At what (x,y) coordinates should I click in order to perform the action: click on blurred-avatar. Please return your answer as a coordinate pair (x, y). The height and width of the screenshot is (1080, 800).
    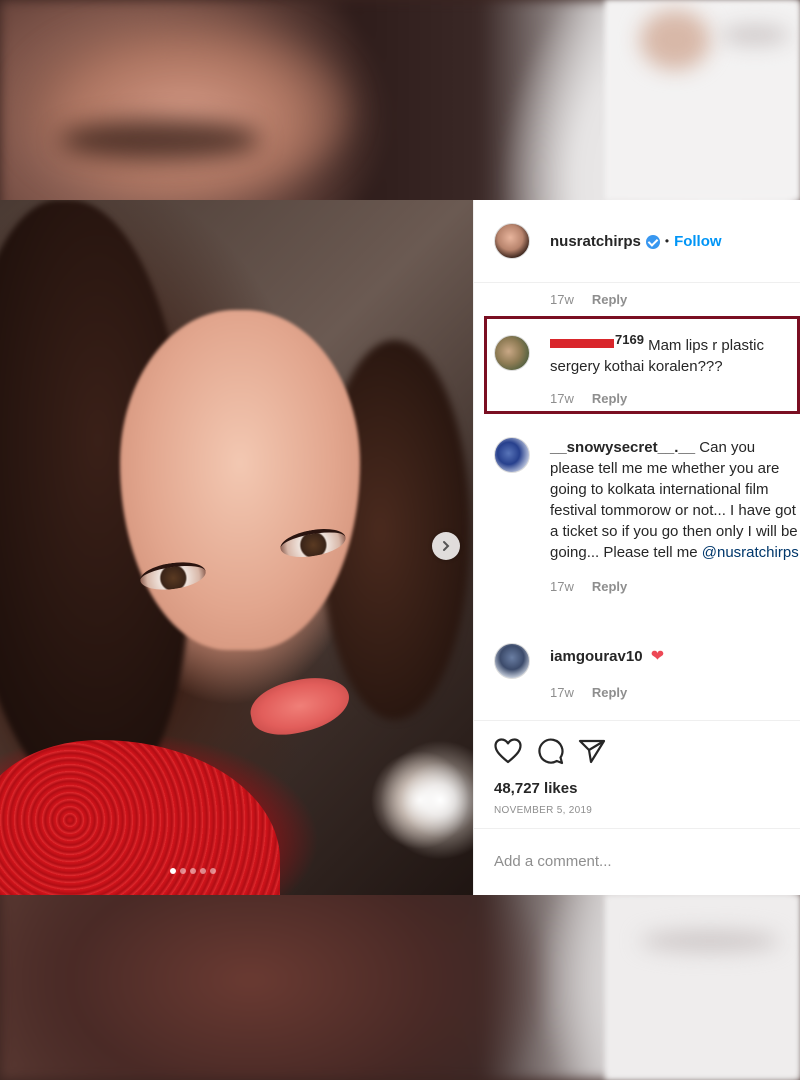
    Looking at the image, I should click on (675, 40).